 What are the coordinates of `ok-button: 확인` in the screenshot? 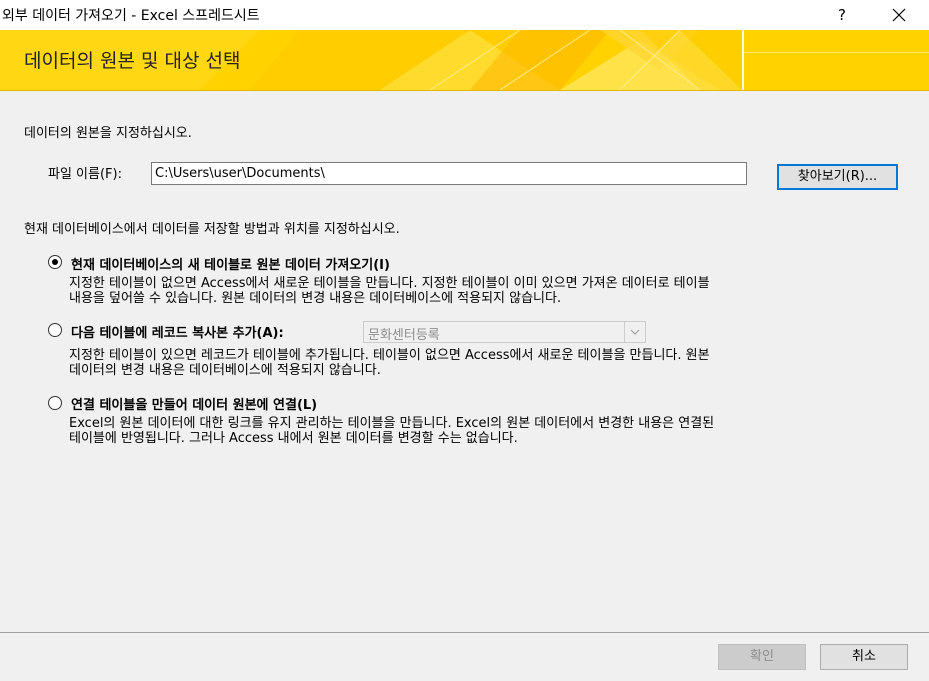 It's located at (762, 657).